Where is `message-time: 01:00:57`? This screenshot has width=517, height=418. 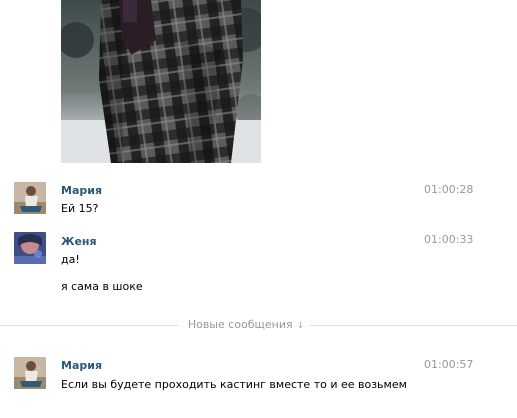
message-time: 01:00:57 is located at coordinates (448, 364).